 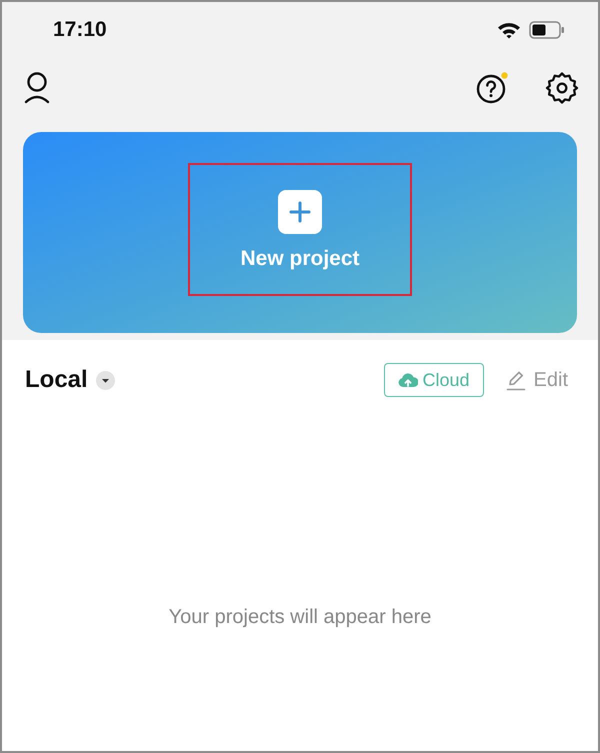 I want to click on new-project-button: New project, so click(x=300, y=229).